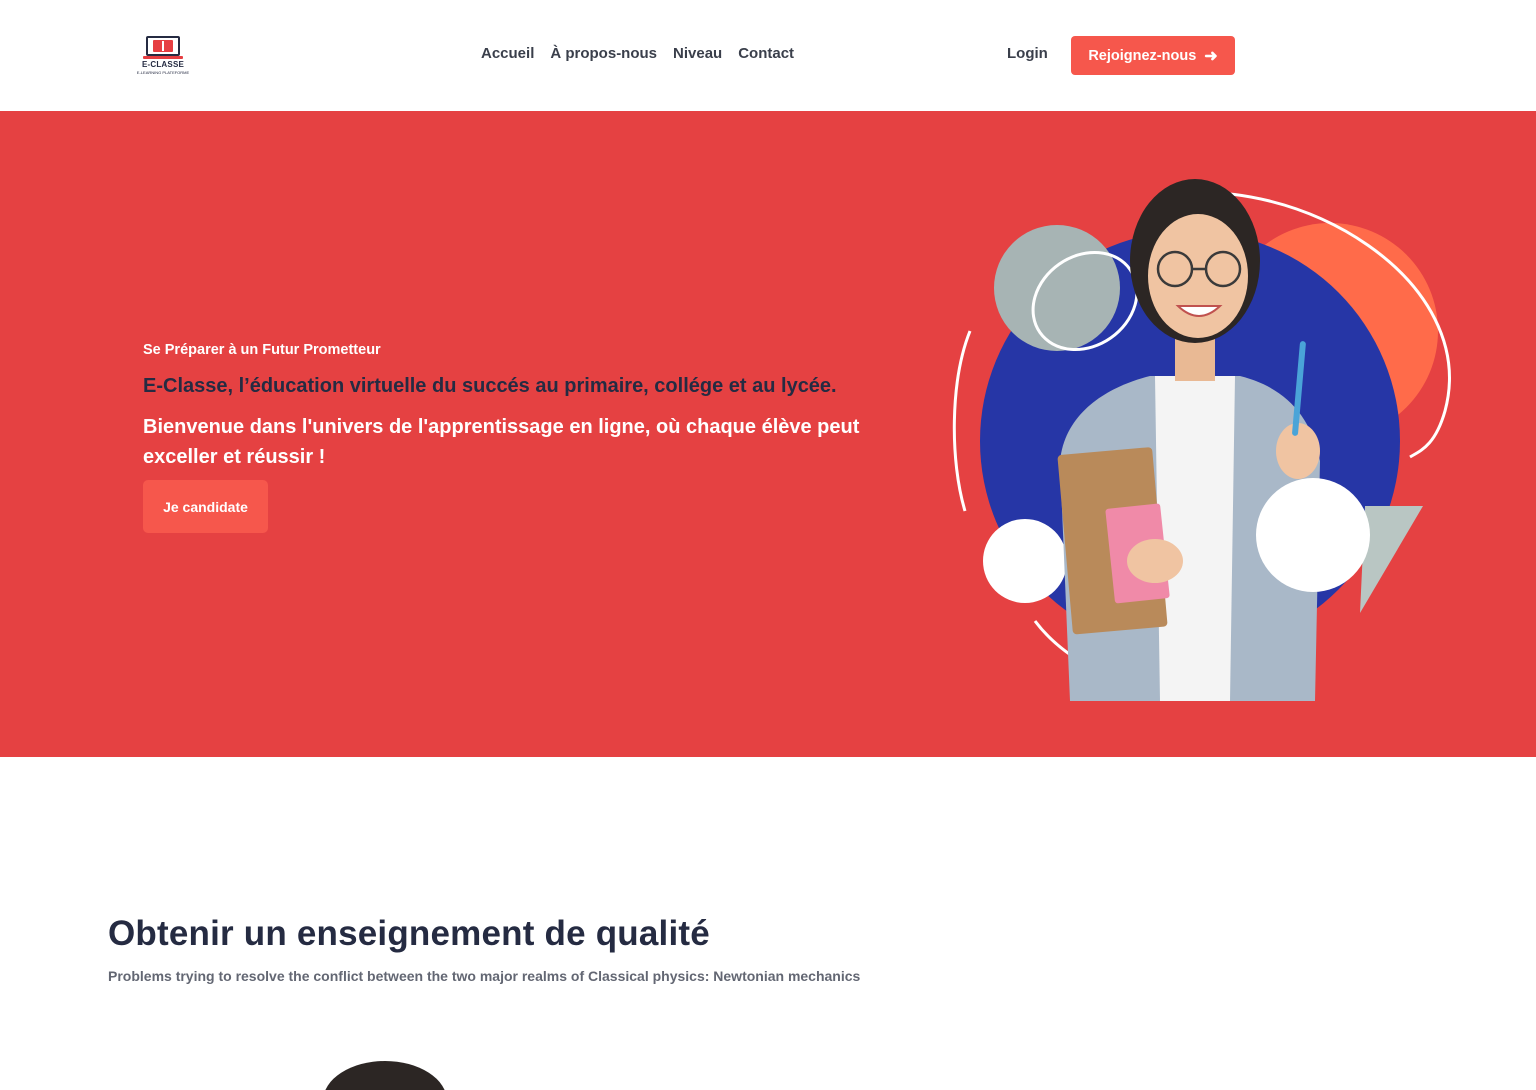 The image size is (1536, 1090). I want to click on grey-triangle, so click(1391, 559).